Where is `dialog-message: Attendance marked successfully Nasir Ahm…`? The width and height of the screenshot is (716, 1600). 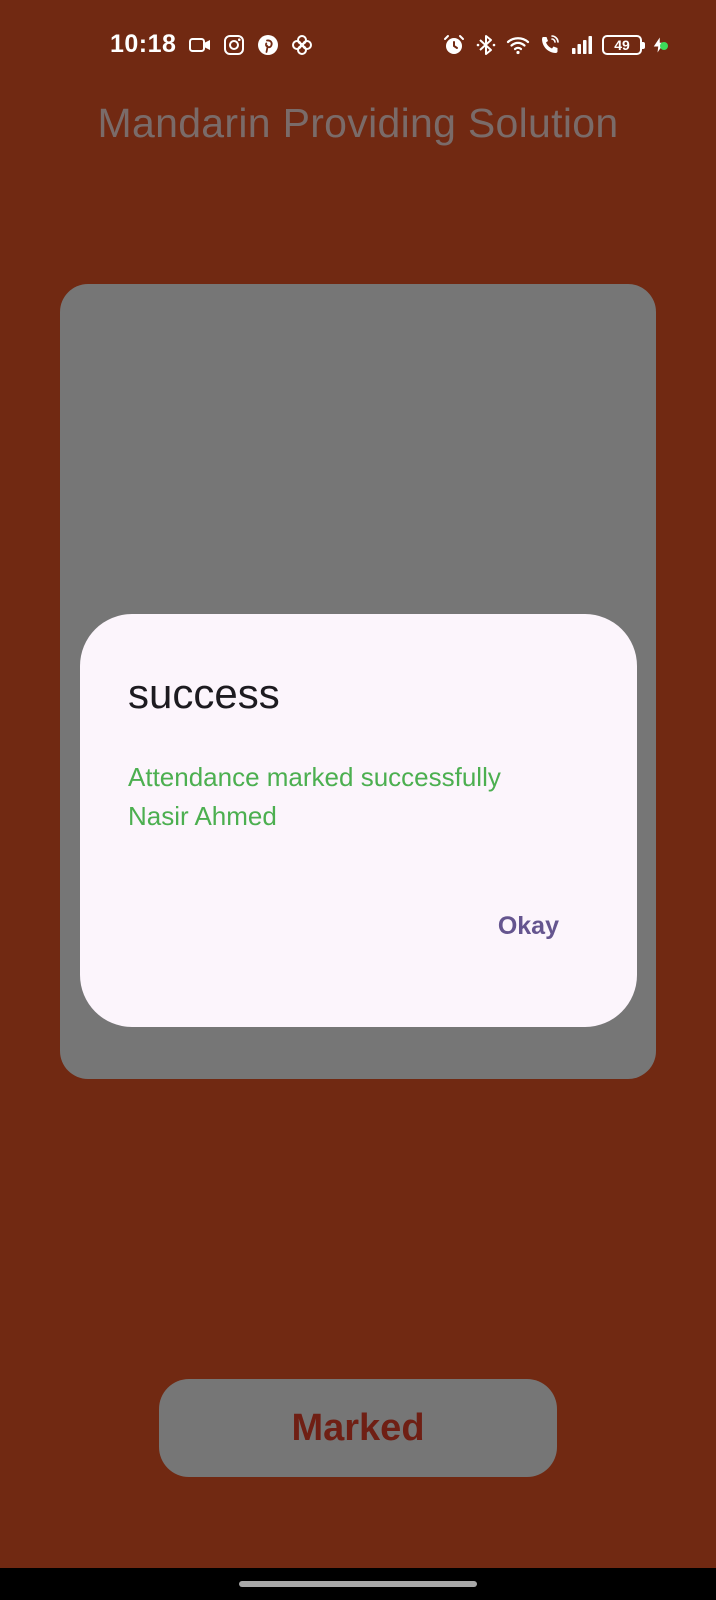
dialog-message: Attendance marked successfully Nasir Ahm… is located at coordinates (363, 797).